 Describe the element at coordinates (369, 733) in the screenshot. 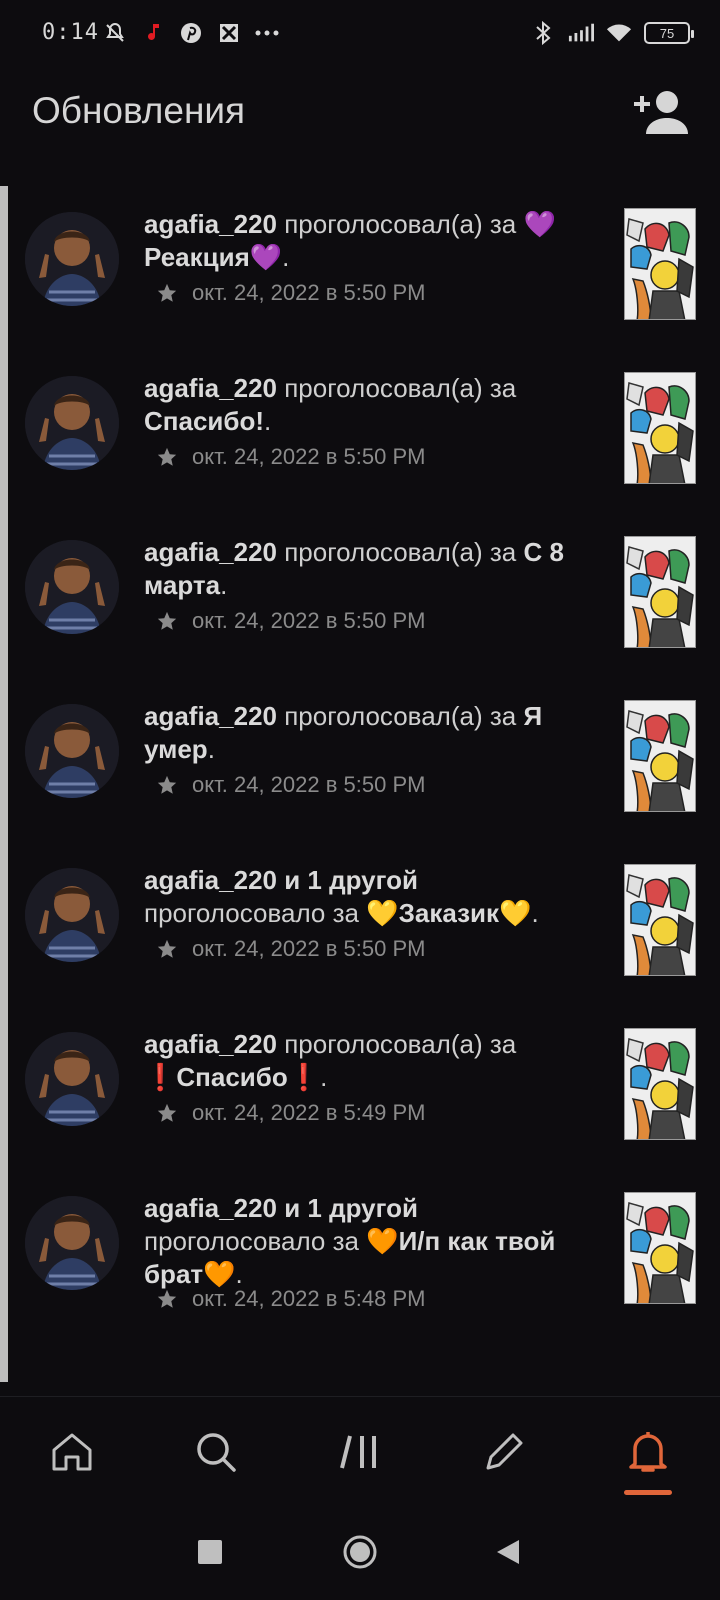

I see `notification-text: agafia_220 проголосовал(а) за Я умер.` at that location.